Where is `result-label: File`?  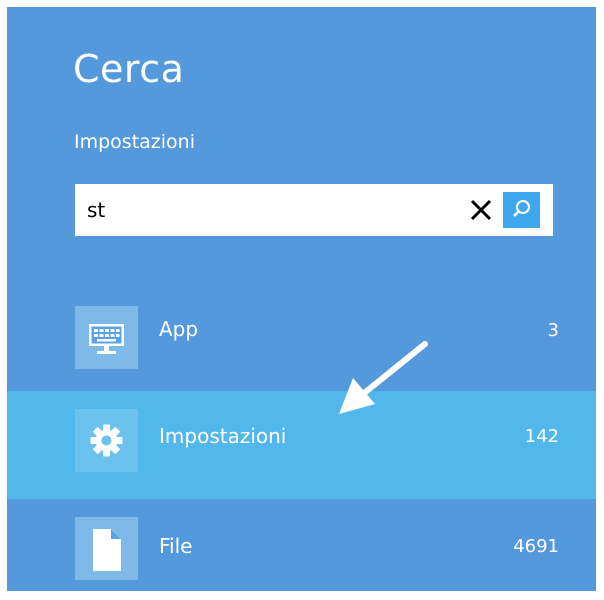
result-label: File is located at coordinates (176, 546).